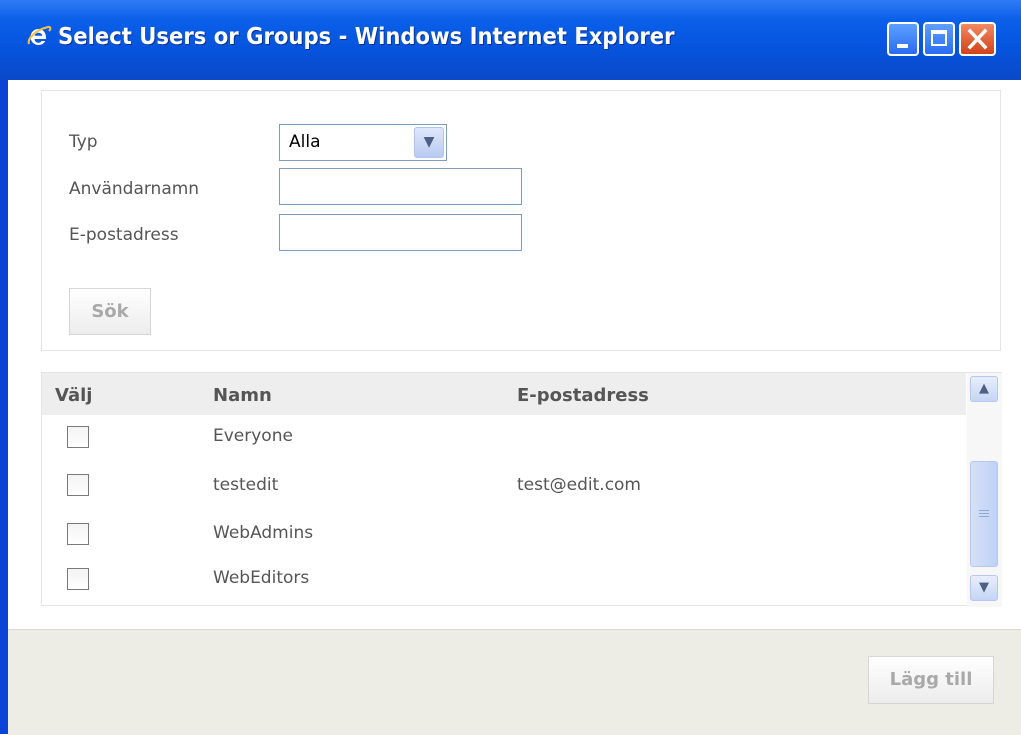 The height and width of the screenshot is (735, 1021). What do you see at coordinates (514, 682) in the screenshot?
I see `dialog-footer: Lägg till` at bounding box center [514, 682].